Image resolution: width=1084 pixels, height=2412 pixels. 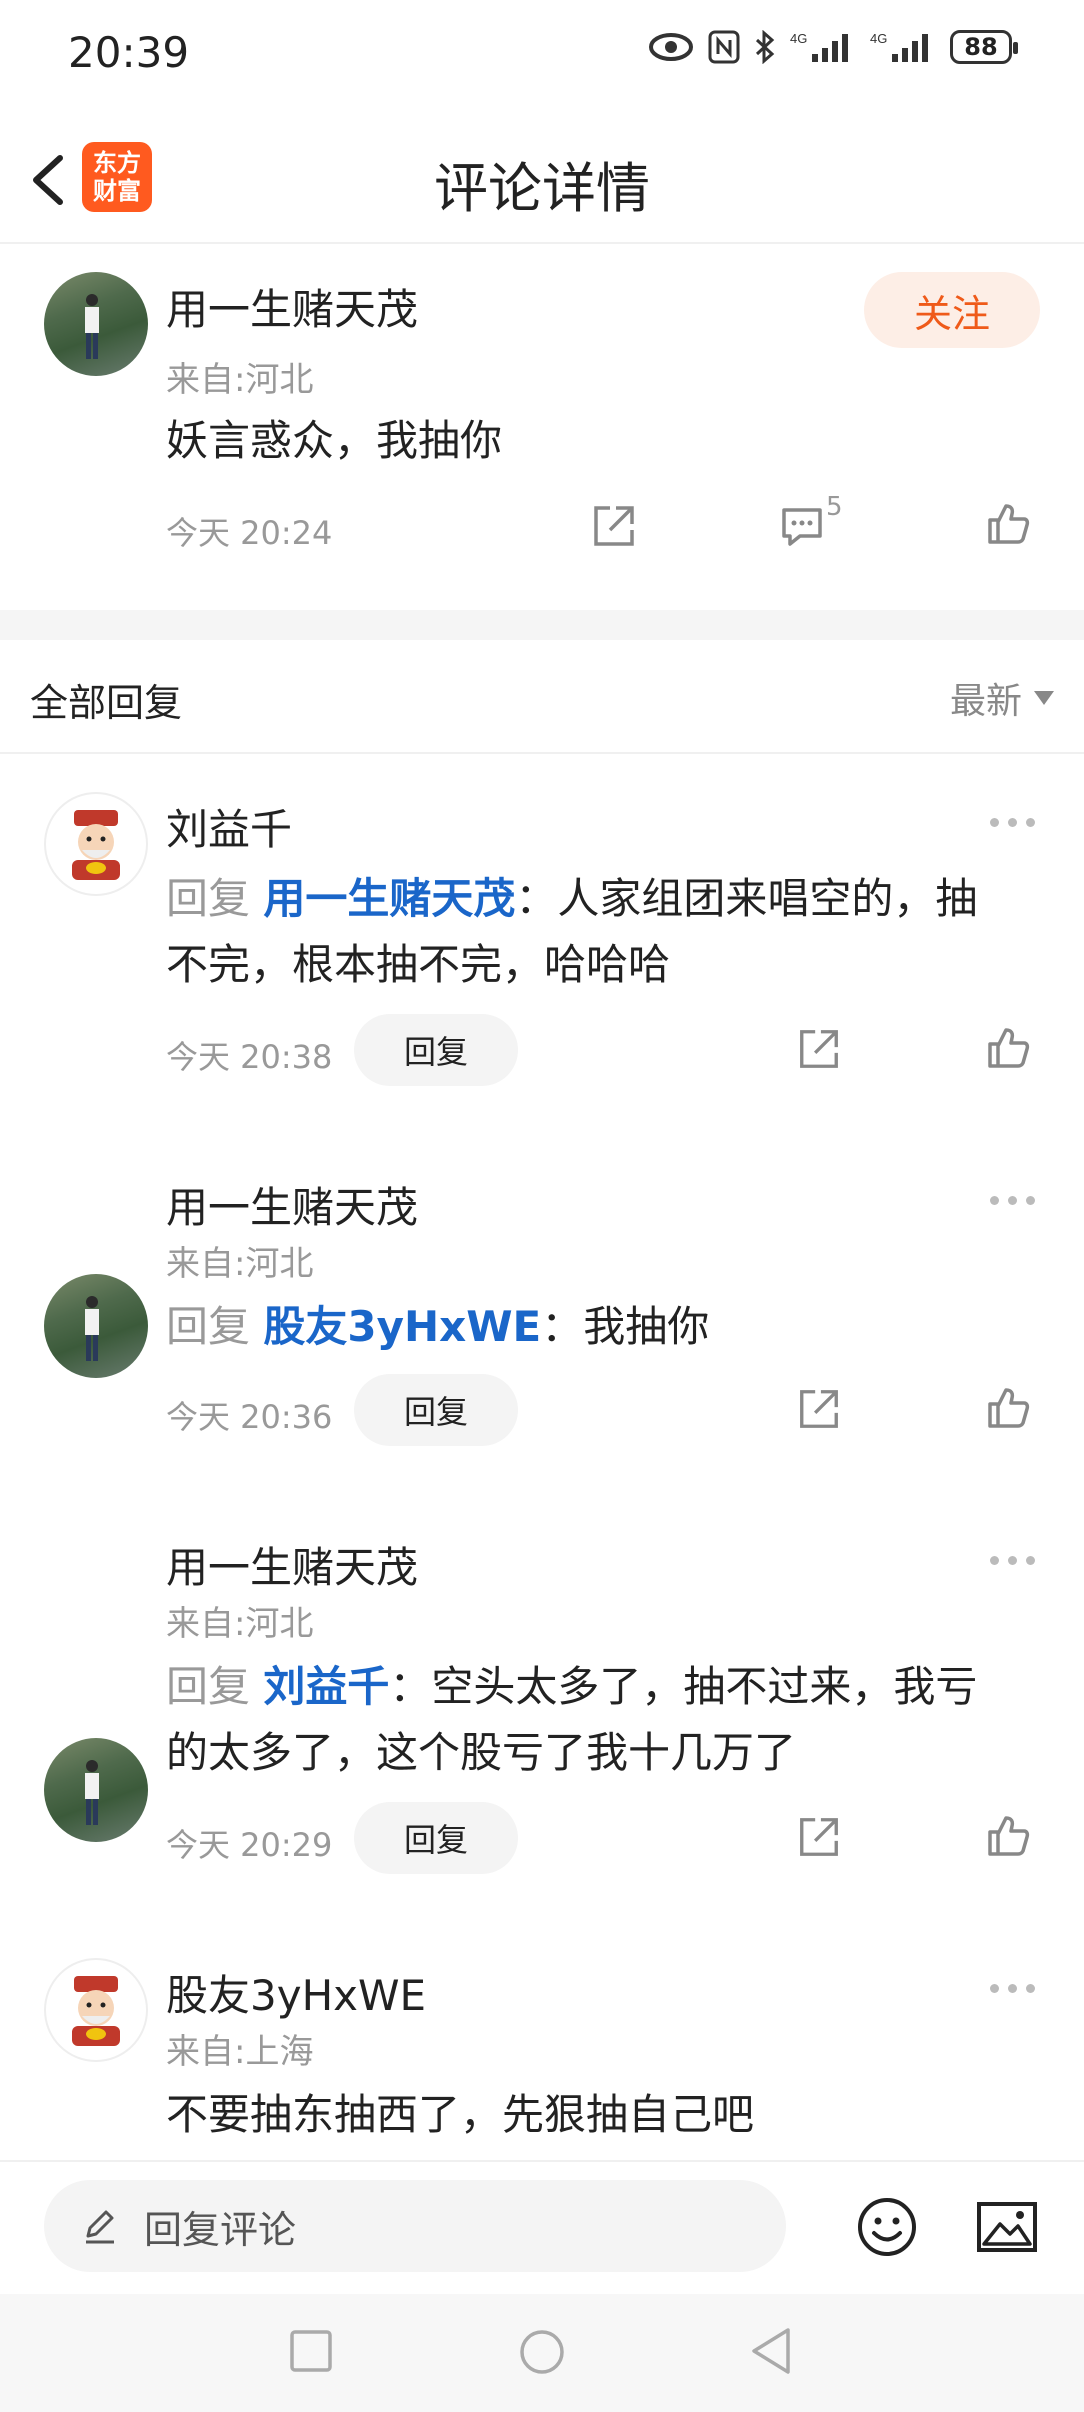 I want to click on image-icon, so click(x=1007, y=2228).